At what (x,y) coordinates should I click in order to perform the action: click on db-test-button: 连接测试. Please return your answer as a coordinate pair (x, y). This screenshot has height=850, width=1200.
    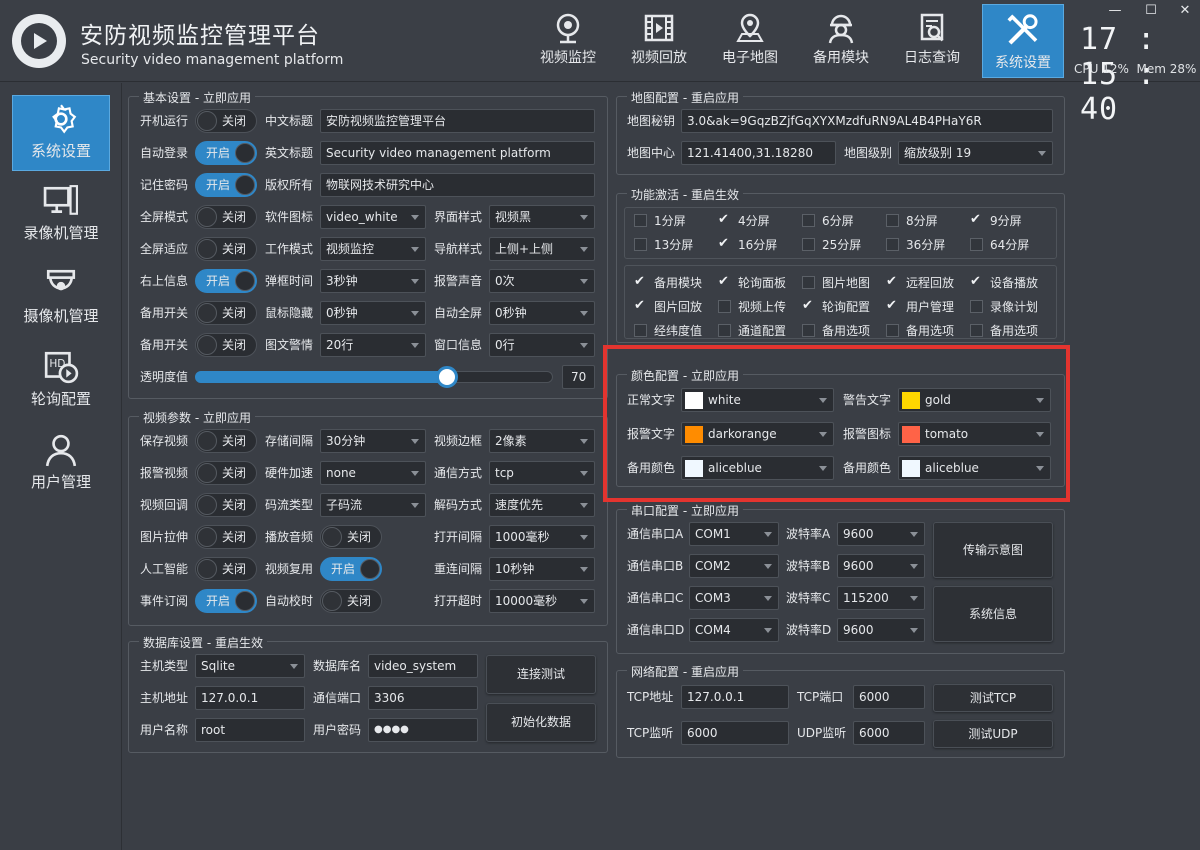
    Looking at the image, I should click on (541, 674).